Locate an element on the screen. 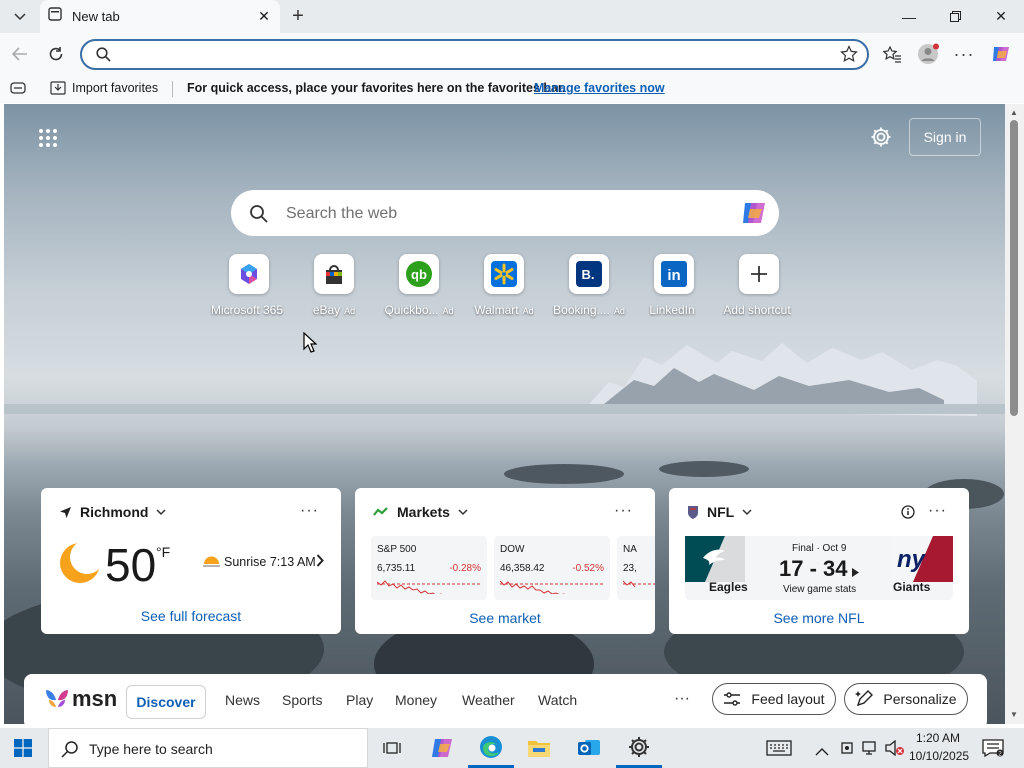  weather-location: Richmond is located at coordinates (112, 512).